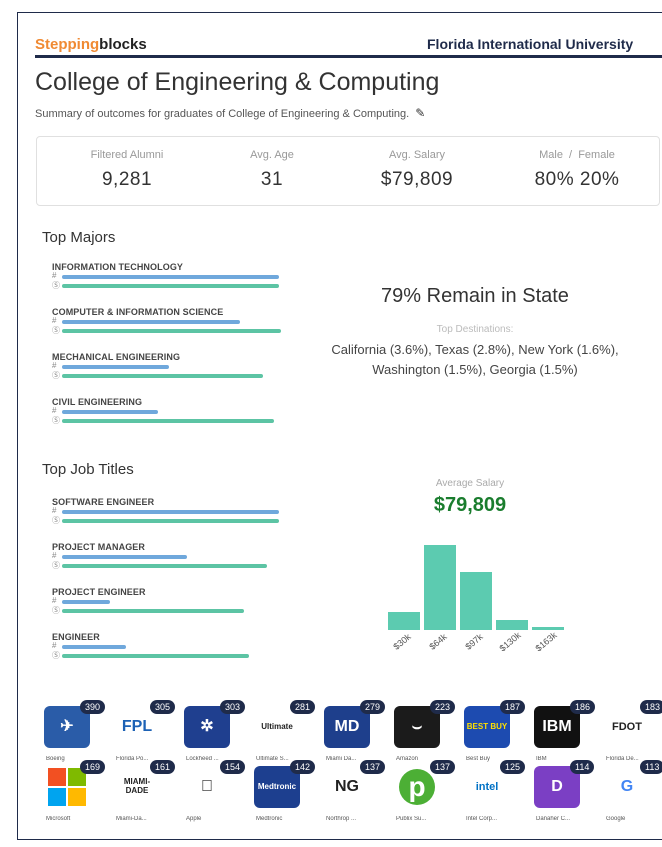  What do you see at coordinates (510, 642) in the screenshot?
I see `histogram-tick-label: $130k` at bounding box center [510, 642].